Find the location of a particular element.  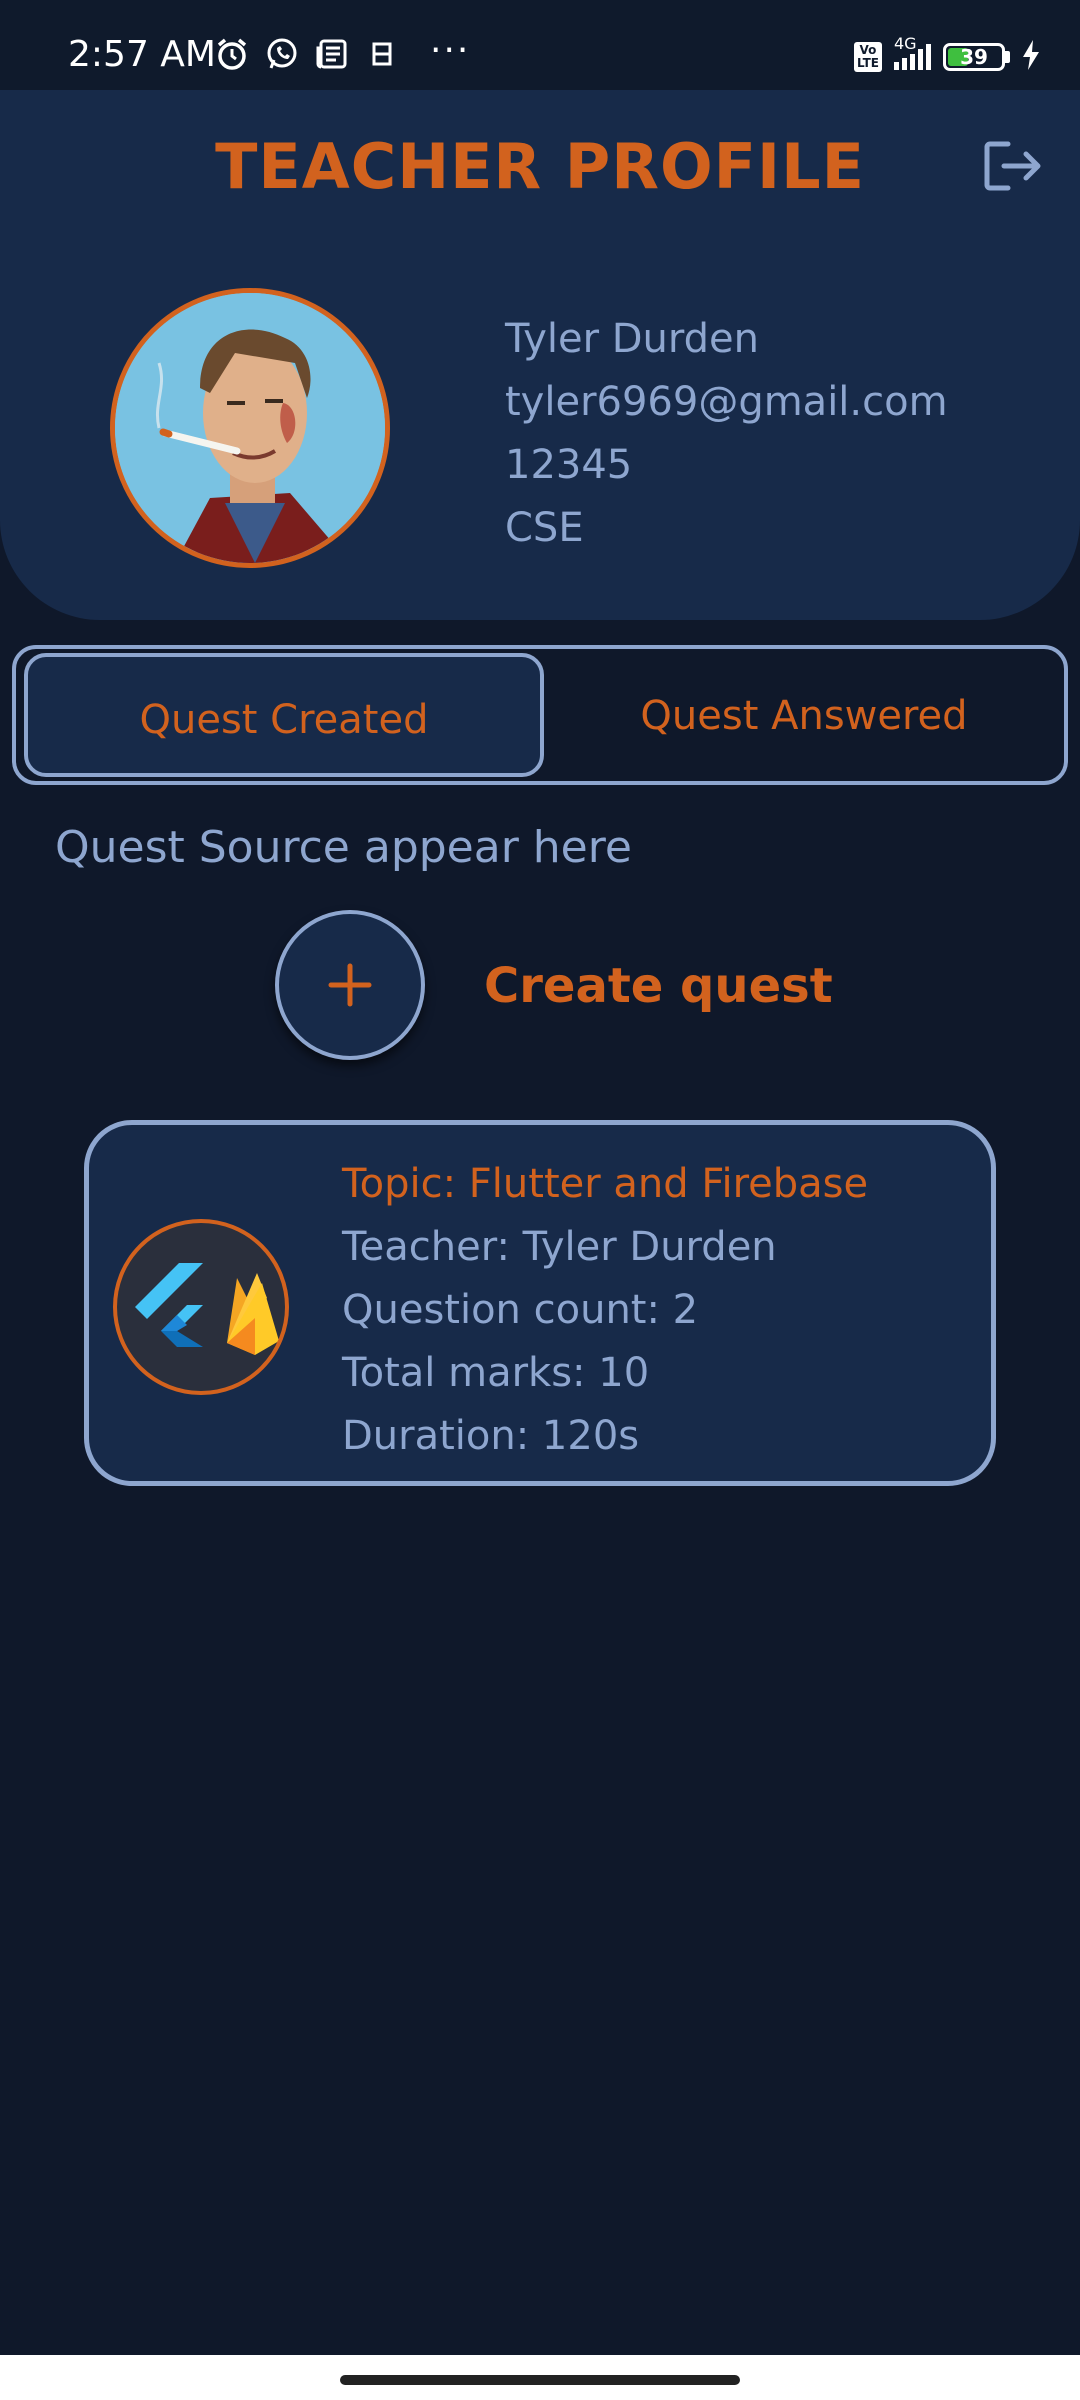

network-type: 4G is located at coordinates (905, 43).